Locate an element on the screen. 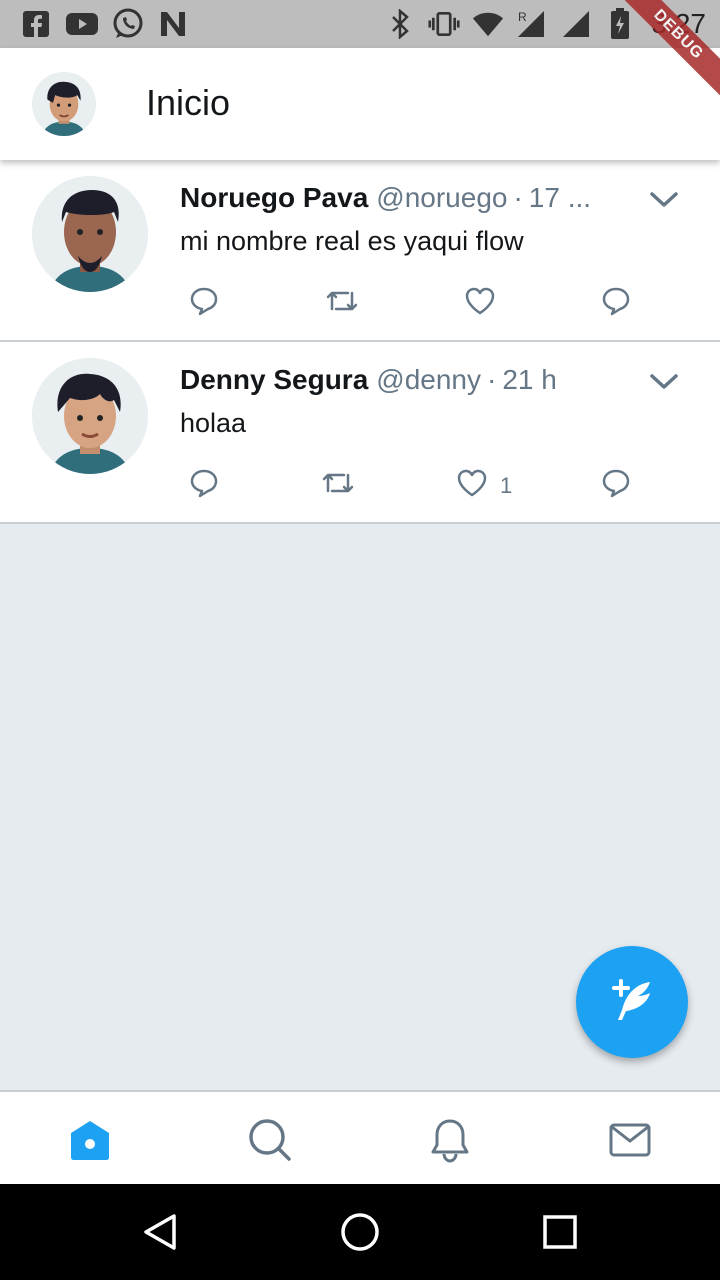  back-icon is located at coordinates (160, 1232).